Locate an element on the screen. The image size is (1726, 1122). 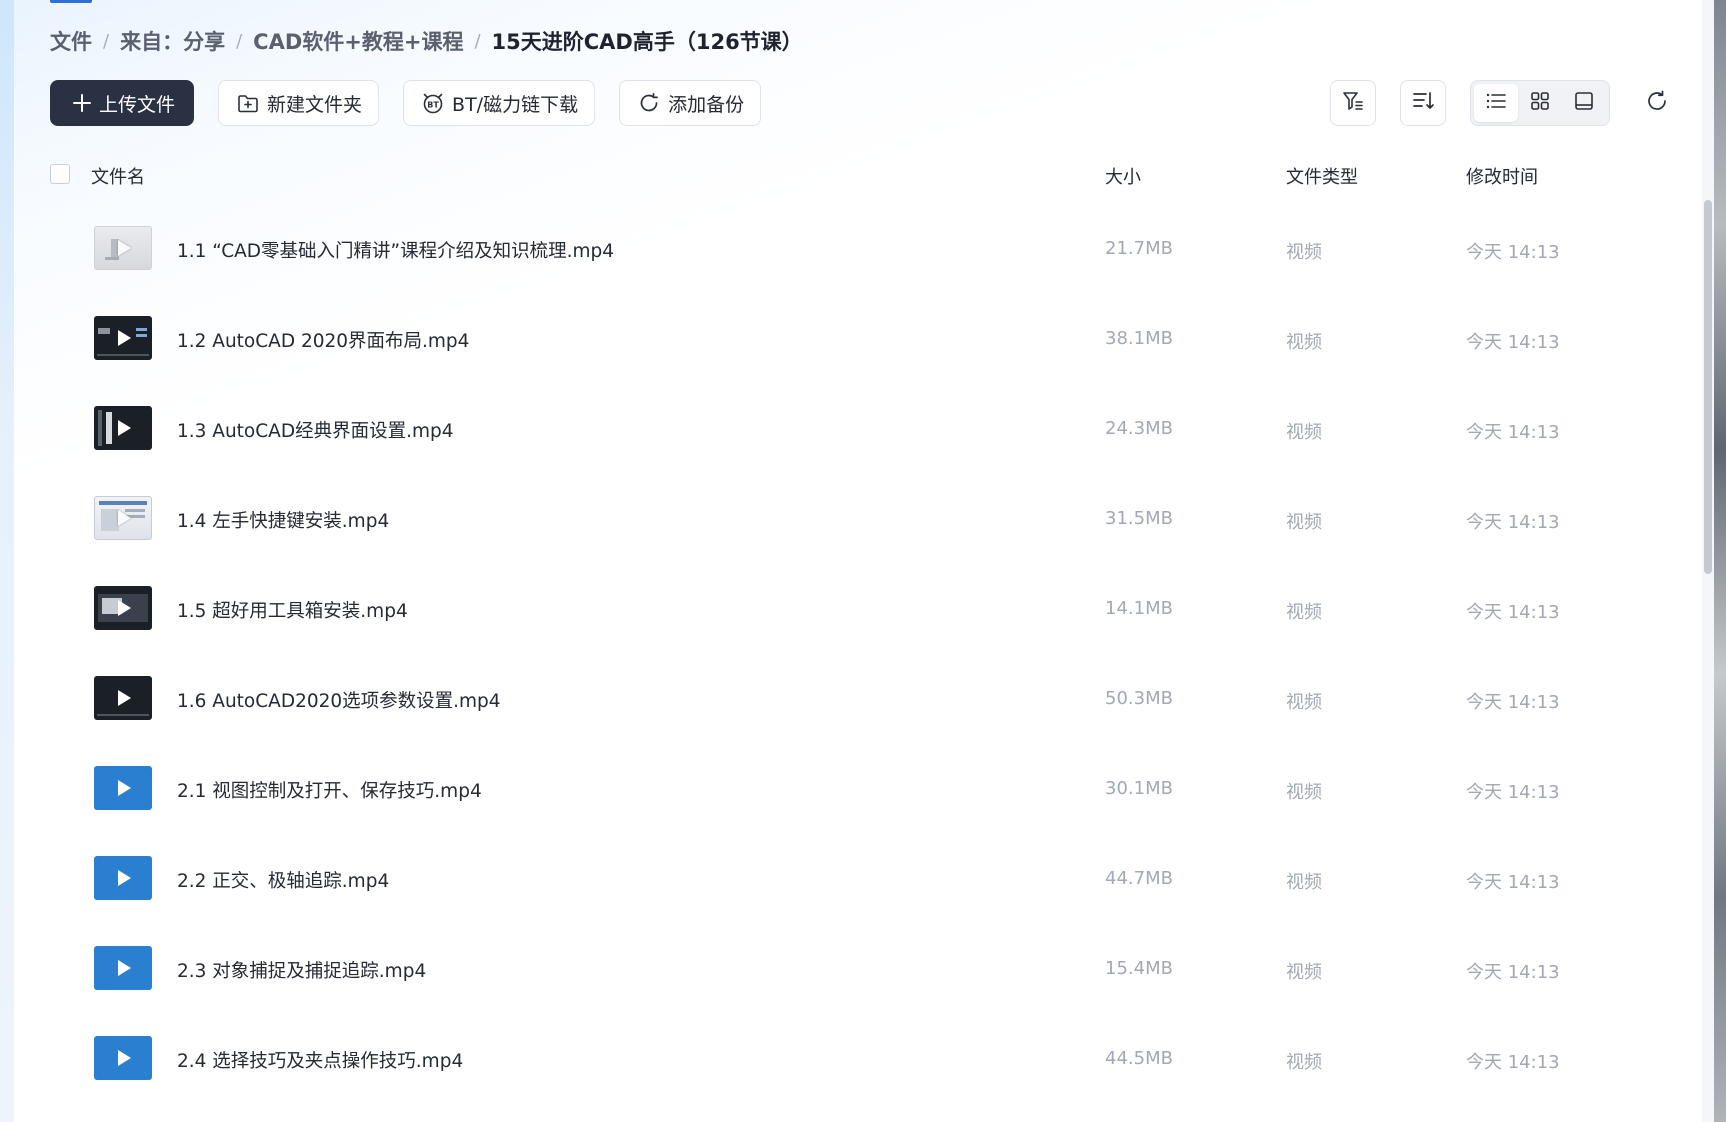
breadcrumb-item-shared: 来自：分享 is located at coordinates (172, 41).